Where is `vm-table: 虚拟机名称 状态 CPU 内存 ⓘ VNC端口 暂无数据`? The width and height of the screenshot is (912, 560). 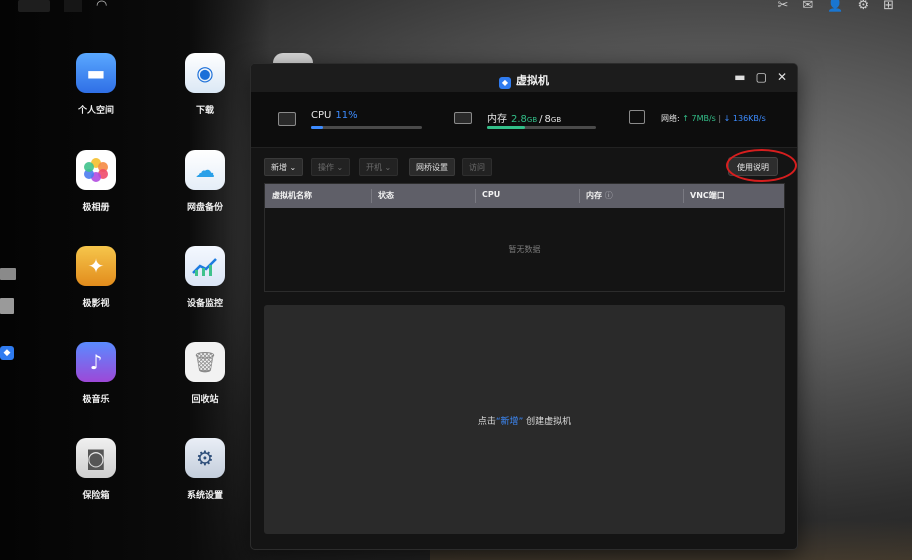
vm-table: 虚拟机名称 状态 CPU 内存 ⓘ VNC端口 暂无数据 is located at coordinates (524, 237).